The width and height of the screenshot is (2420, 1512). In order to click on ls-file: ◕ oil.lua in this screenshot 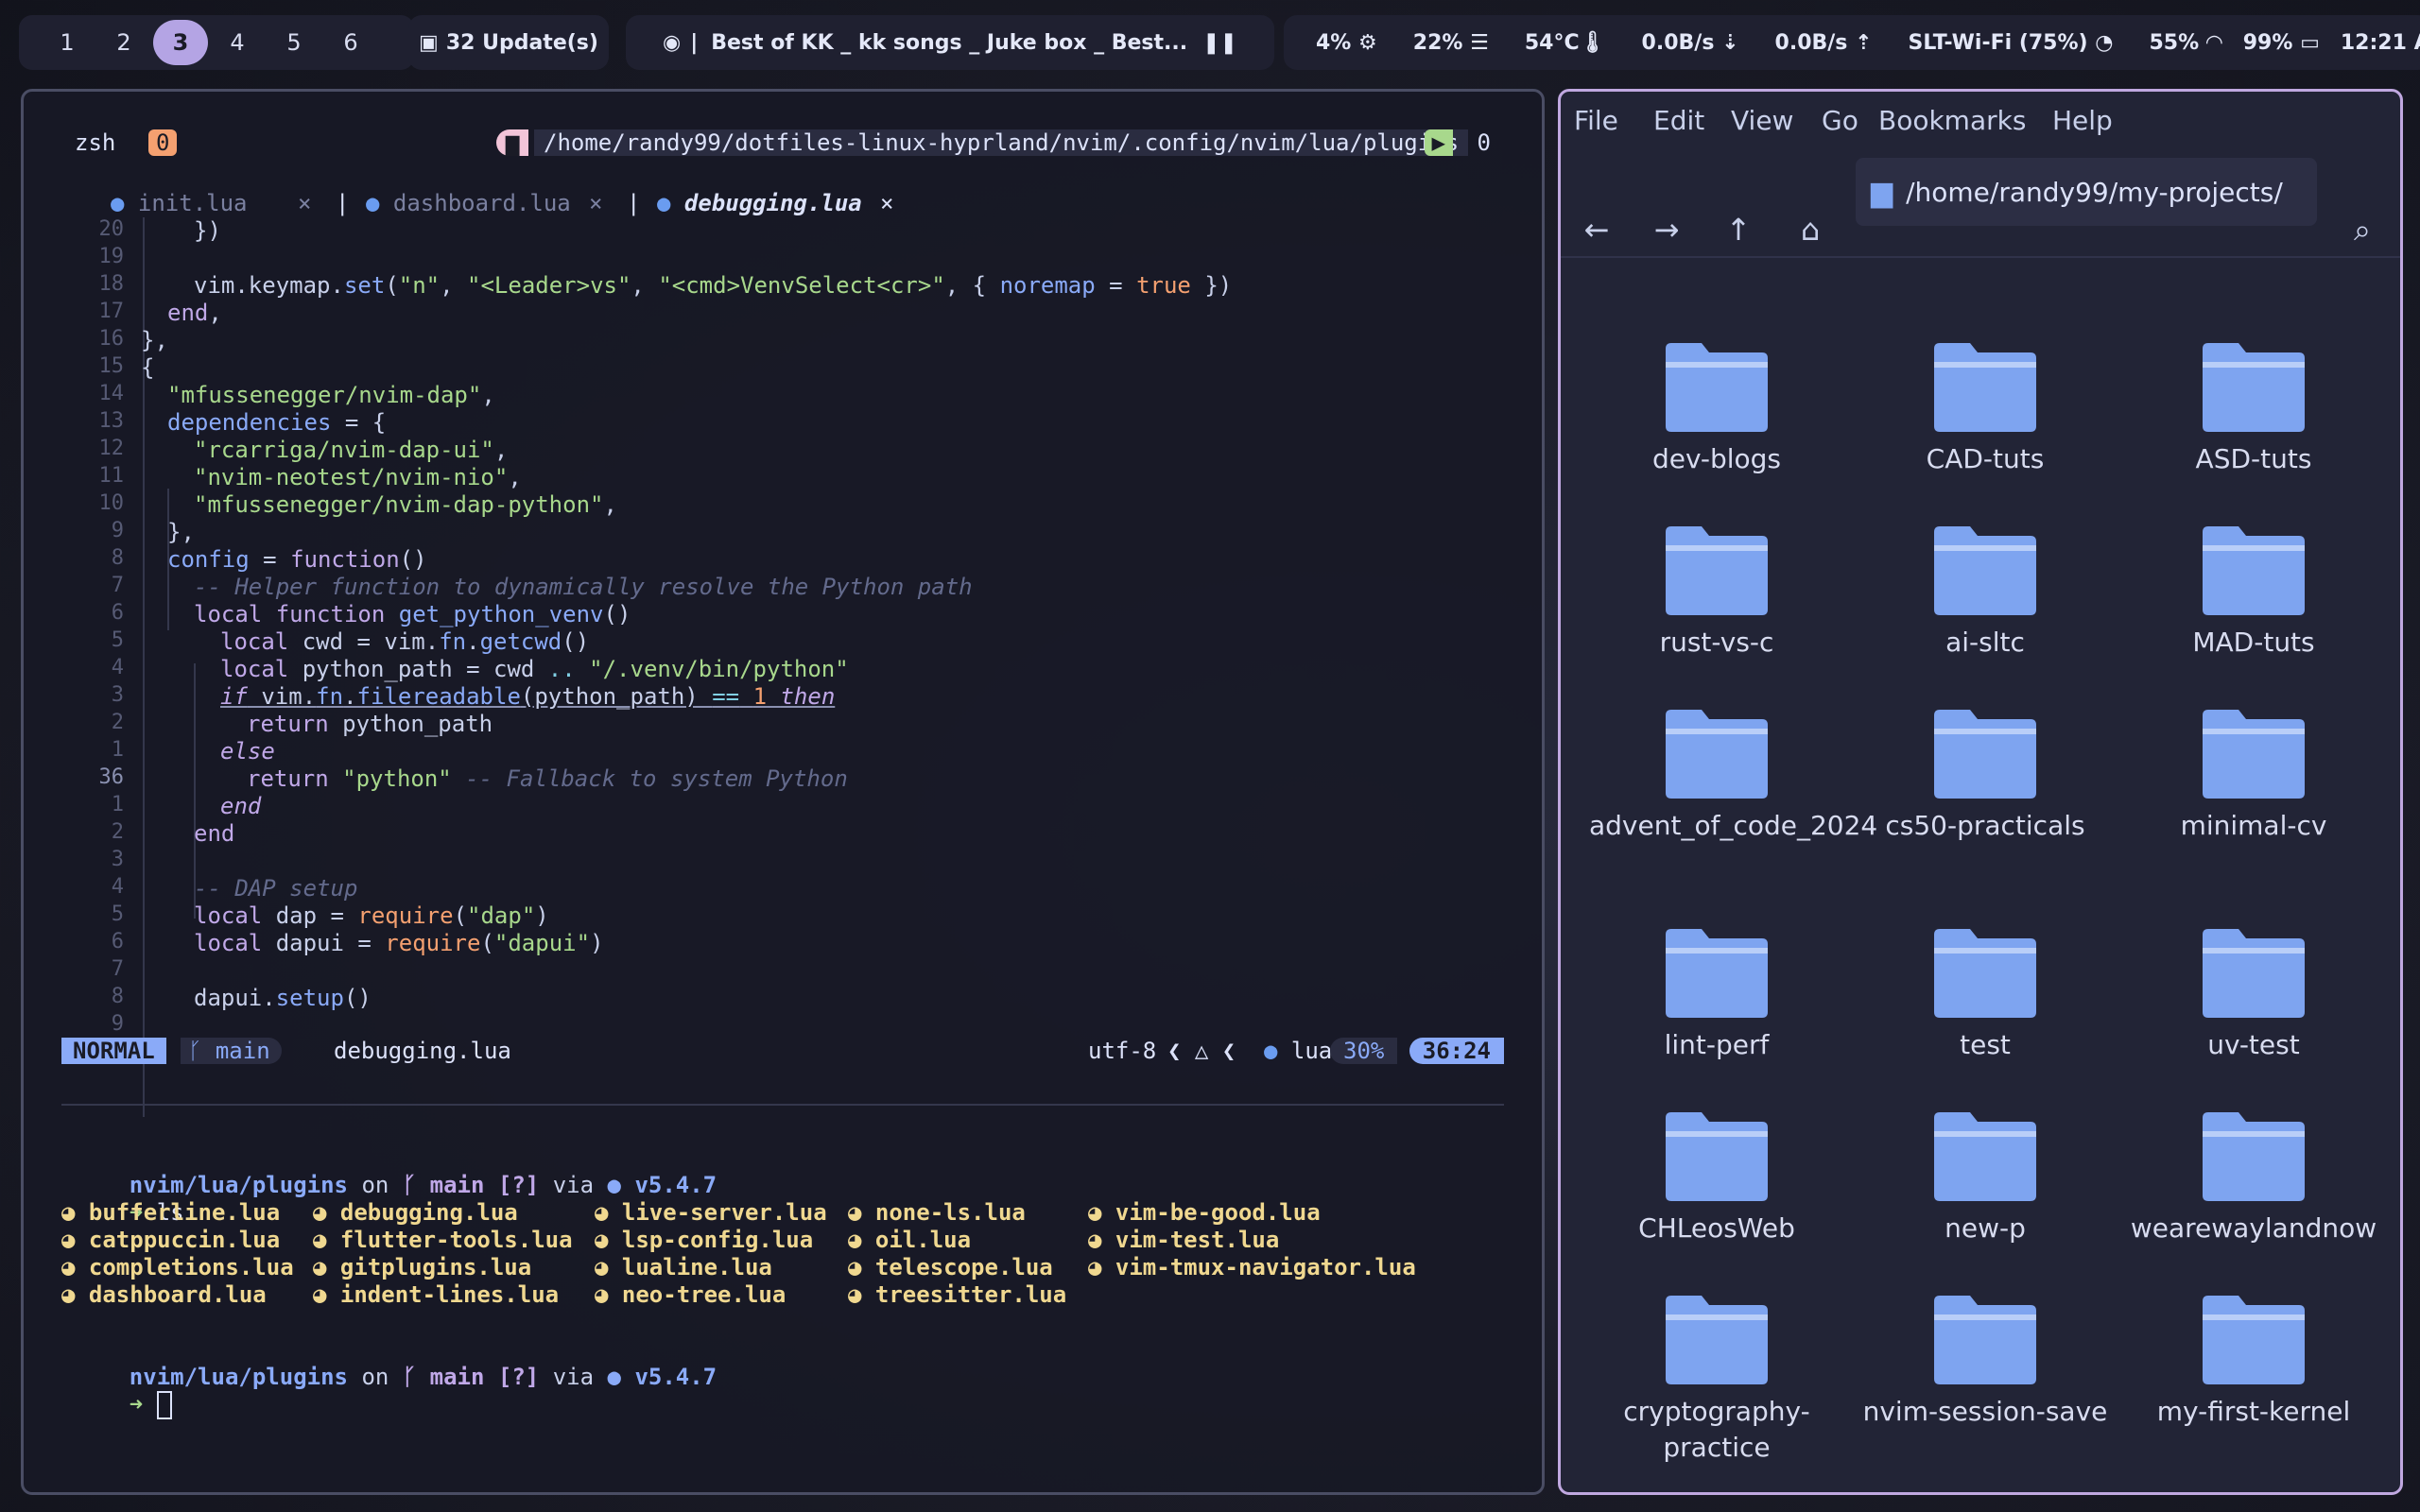, I will do `click(910, 1240)`.